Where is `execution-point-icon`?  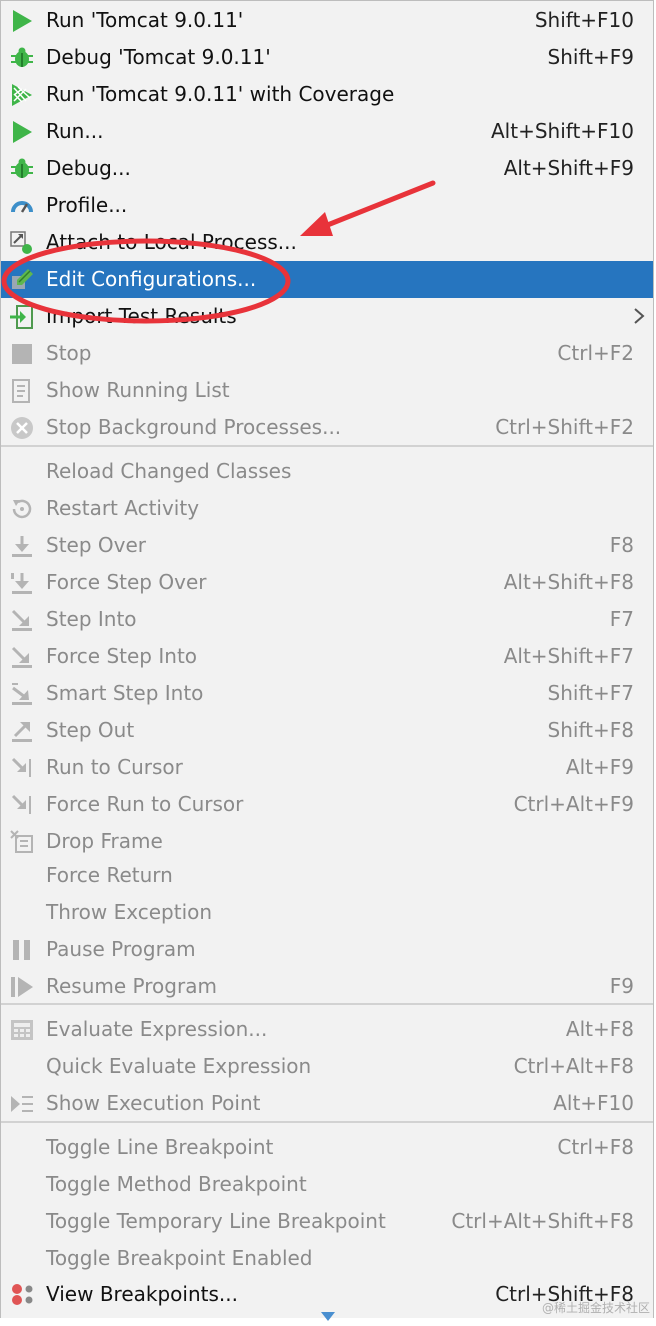 execution-point-icon is located at coordinates (22, 1104).